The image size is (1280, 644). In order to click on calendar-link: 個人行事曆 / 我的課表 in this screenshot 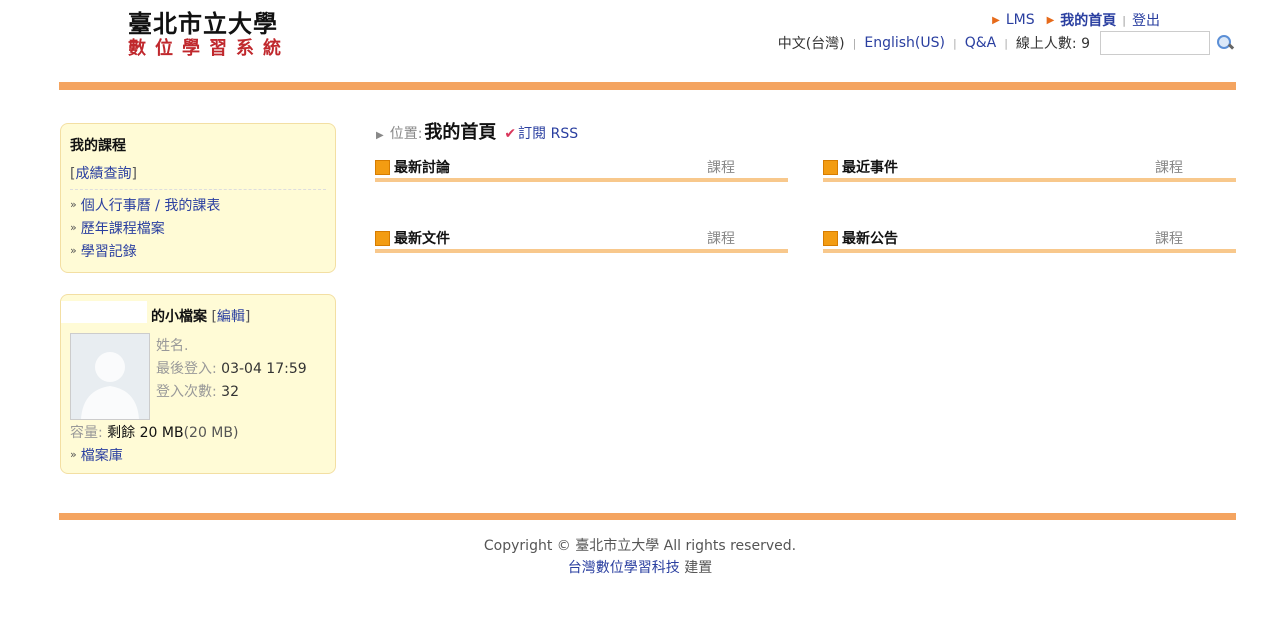, I will do `click(151, 205)`.